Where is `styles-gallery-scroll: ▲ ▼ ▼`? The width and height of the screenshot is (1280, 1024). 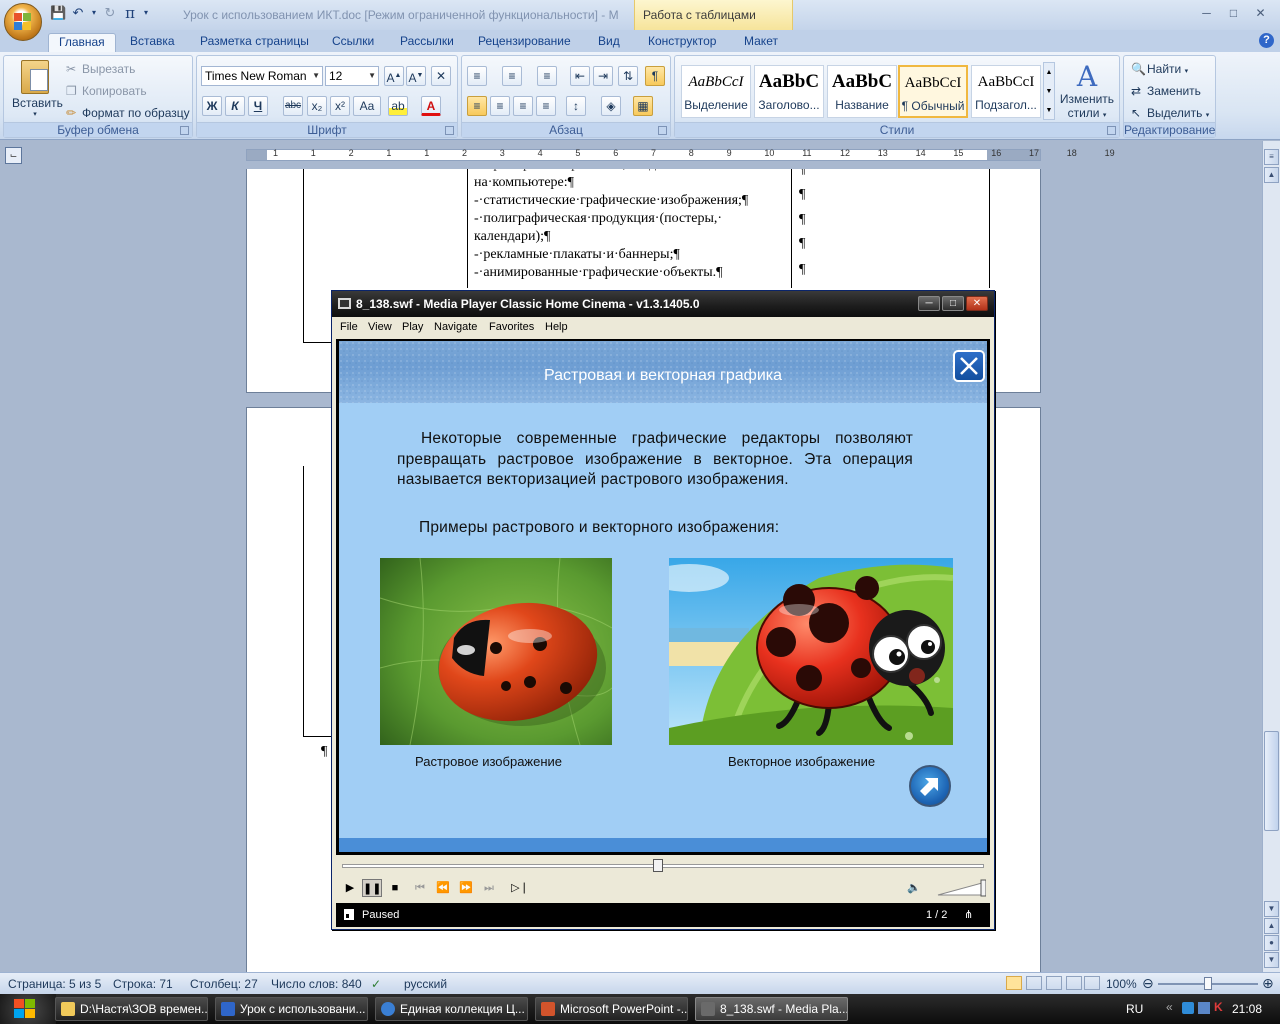 styles-gallery-scroll: ▲ ▼ ▼ is located at coordinates (1049, 91).